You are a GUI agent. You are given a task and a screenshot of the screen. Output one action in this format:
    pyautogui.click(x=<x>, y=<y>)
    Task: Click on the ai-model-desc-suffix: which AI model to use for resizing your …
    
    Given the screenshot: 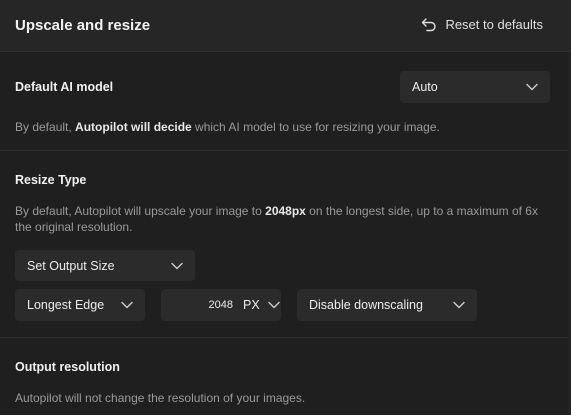 What is the action you would take?
    pyautogui.click(x=315, y=127)
    